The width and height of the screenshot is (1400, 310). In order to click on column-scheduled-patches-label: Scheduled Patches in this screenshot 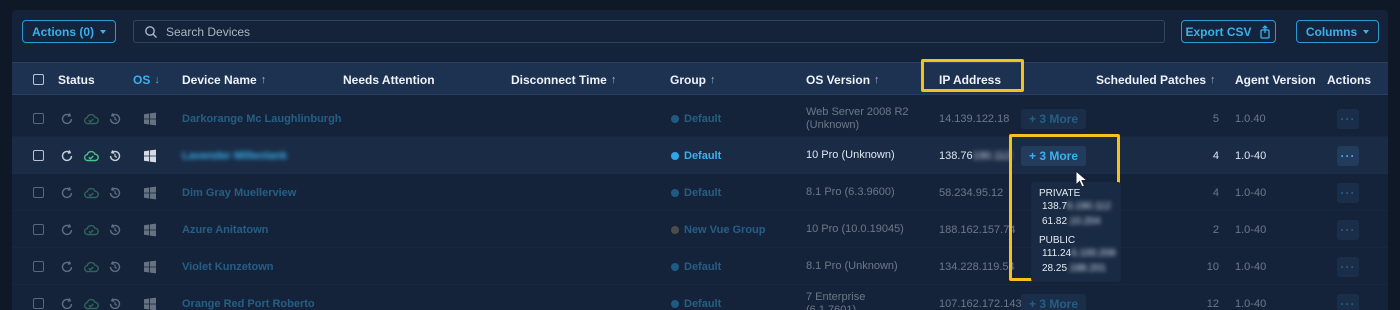, I will do `click(1151, 79)`.